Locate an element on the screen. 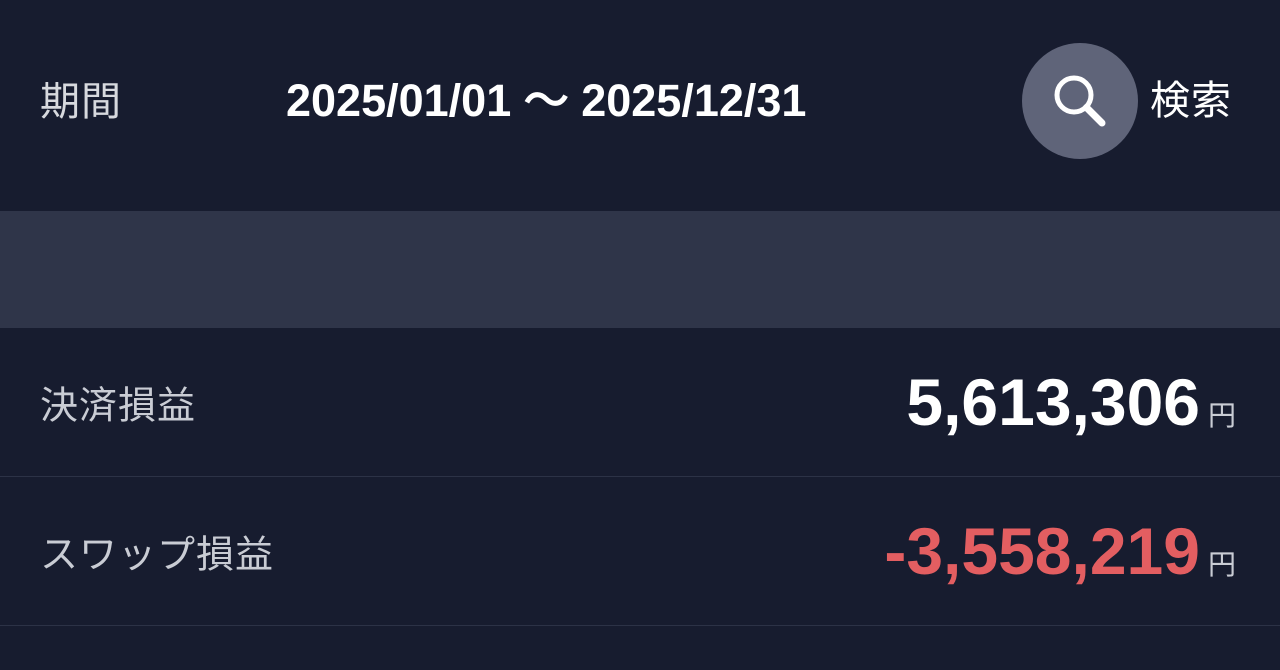 The height and width of the screenshot is (670, 1280). swap-pnl-label: スワップ損益 is located at coordinates (157, 554).